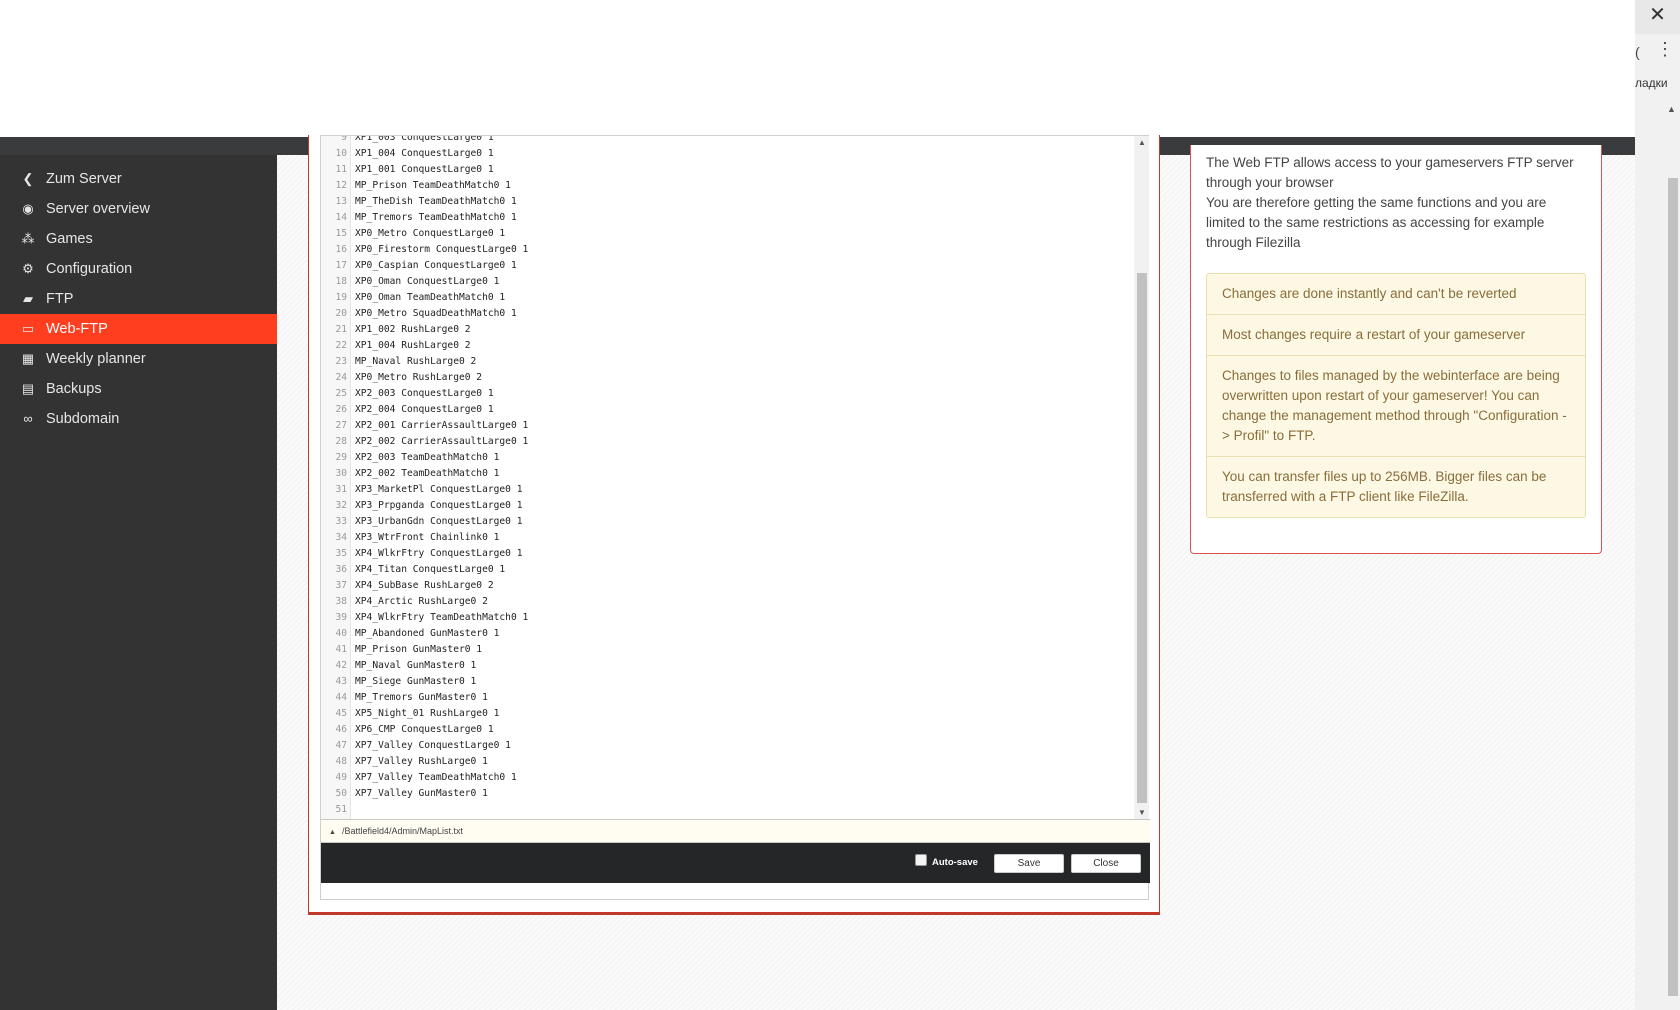 This screenshot has height=1010, width=1680. Describe the element at coordinates (28, 268) in the screenshot. I see `cogs-icon: ⚙` at that location.